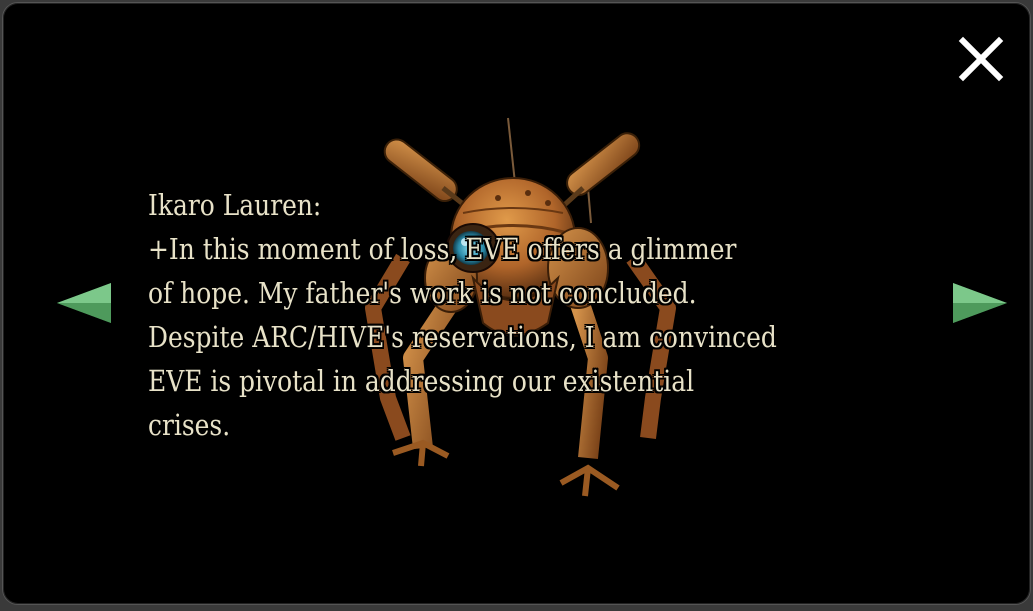 This screenshot has height=611, width=1033. I want to click on arrow-right-icon, so click(980, 303).